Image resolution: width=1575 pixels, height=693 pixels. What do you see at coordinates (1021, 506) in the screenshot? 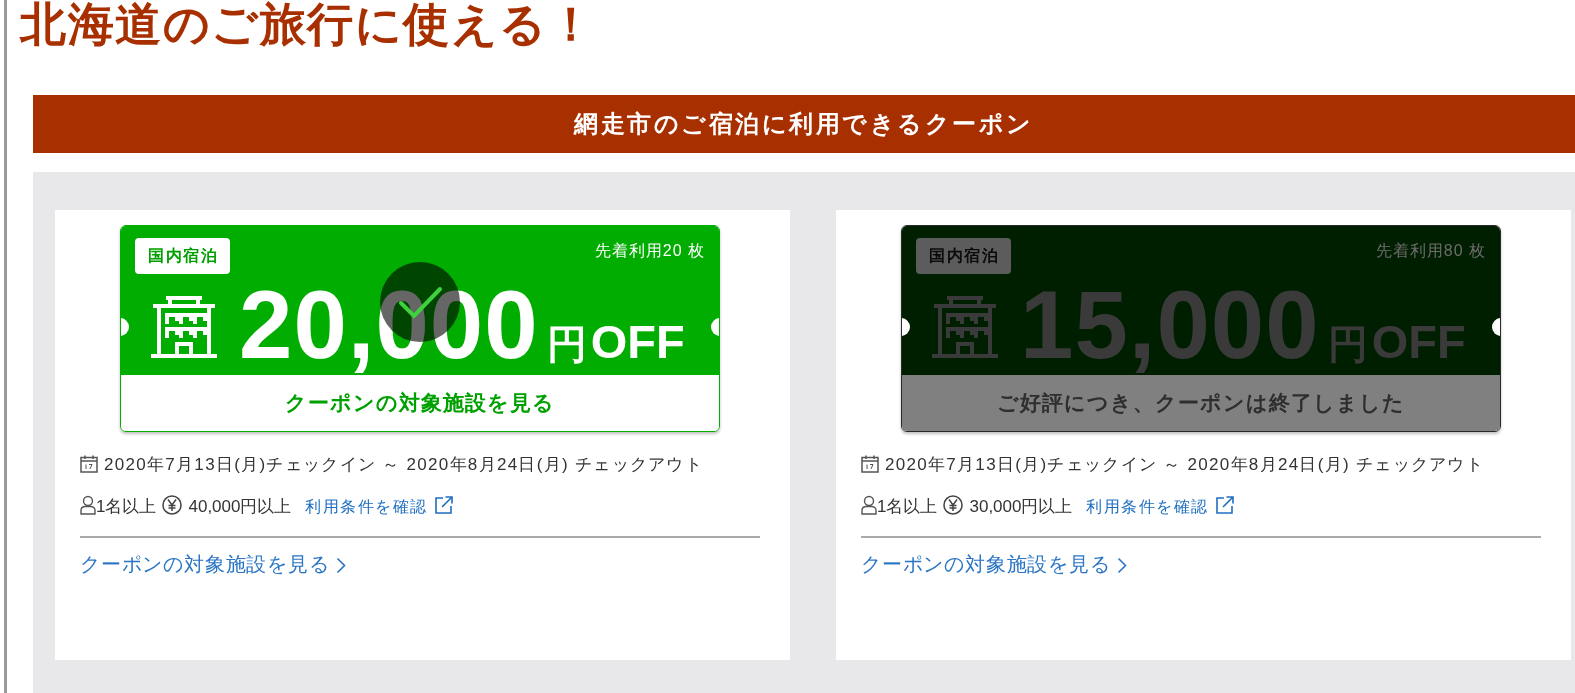
I see `minimum-price-text: 30,000円以上` at bounding box center [1021, 506].